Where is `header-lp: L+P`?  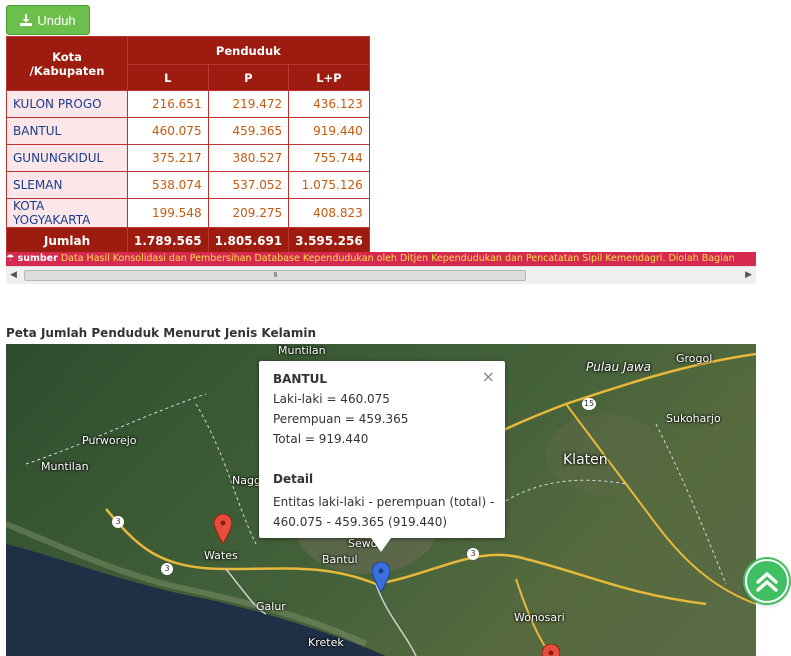
header-lp: L+P is located at coordinates (329, 77).